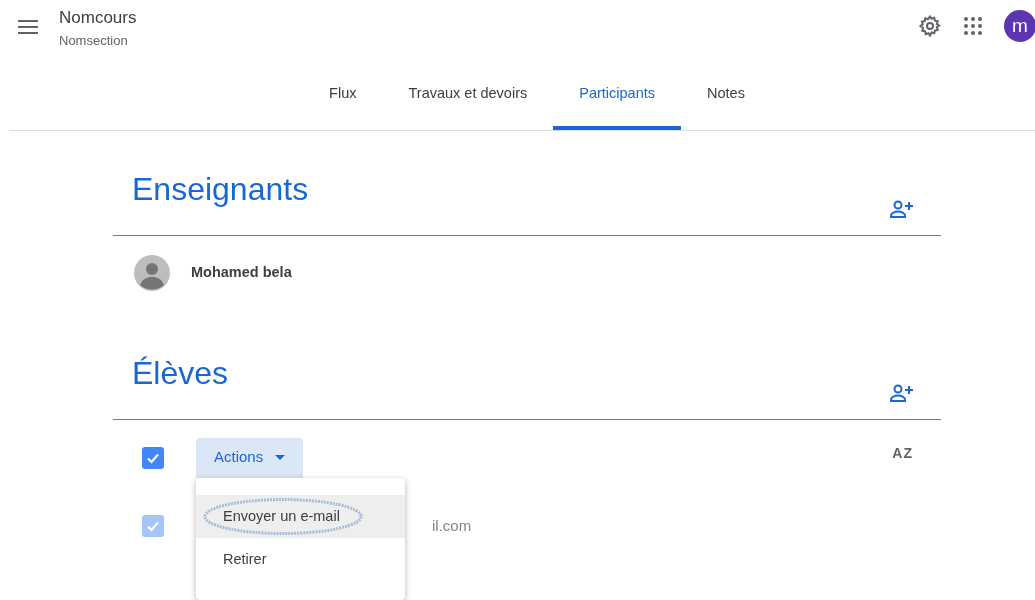 The image size is (1035, 600). I want to click on sort-button: AZ, so click(902, 453).